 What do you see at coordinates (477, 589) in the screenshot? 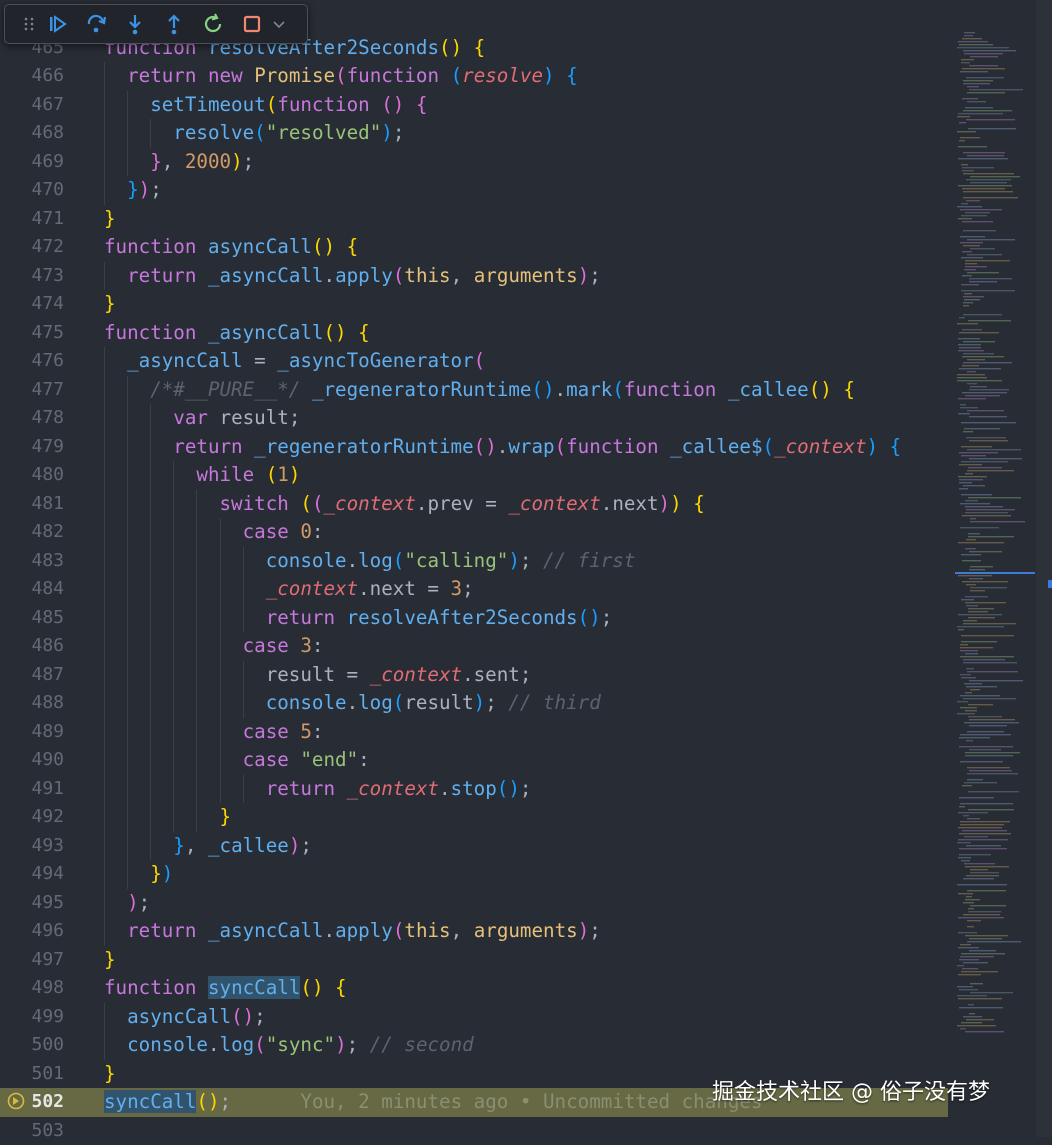
I see `code-line: 484_context.next = 3;` at bounding box center [477, 589].